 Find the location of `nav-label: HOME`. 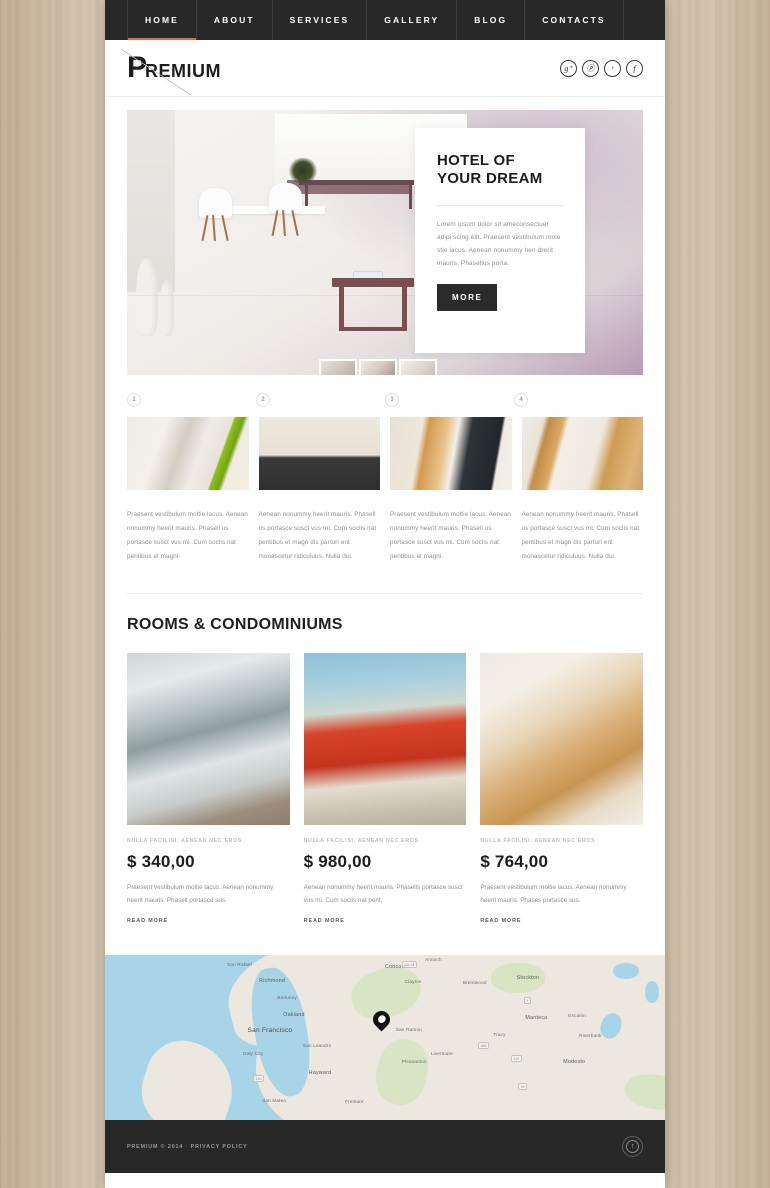

nav-label: HOME is located at coordinates (162, 20).